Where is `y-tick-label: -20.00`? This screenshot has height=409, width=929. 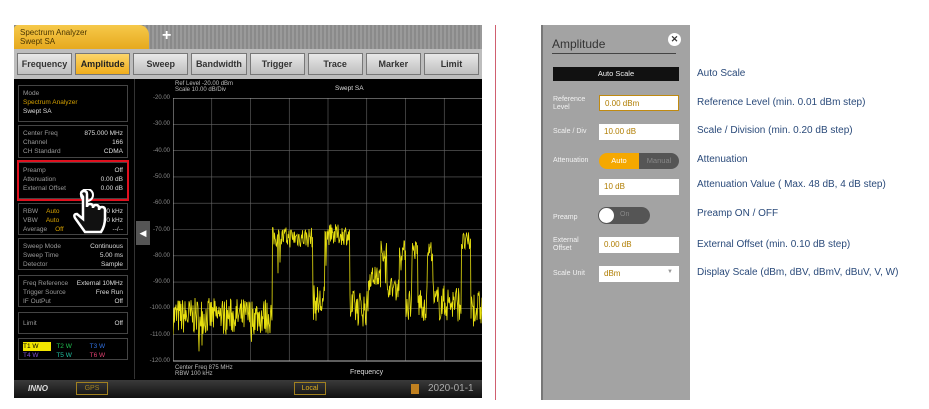
y-tick-label: -20.00 is located at coordinates (161, 98).